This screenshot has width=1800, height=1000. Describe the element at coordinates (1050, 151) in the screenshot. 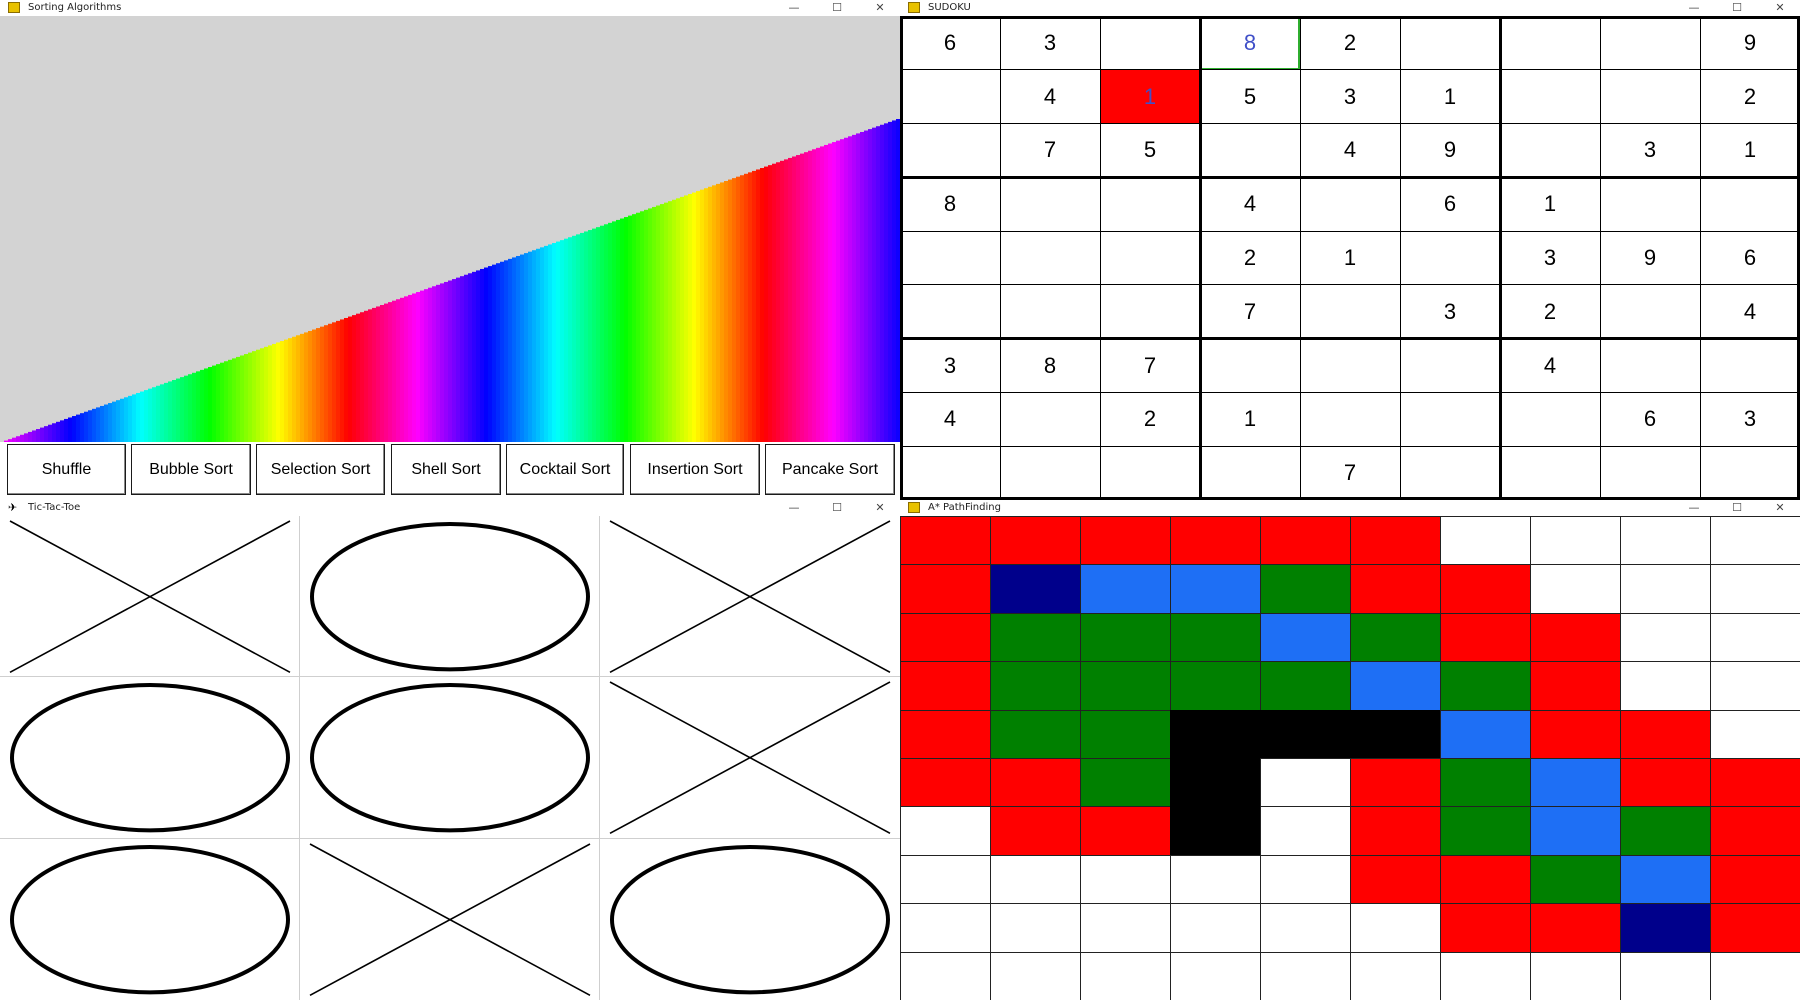

I see `sudoku-cell: 7` at that location.